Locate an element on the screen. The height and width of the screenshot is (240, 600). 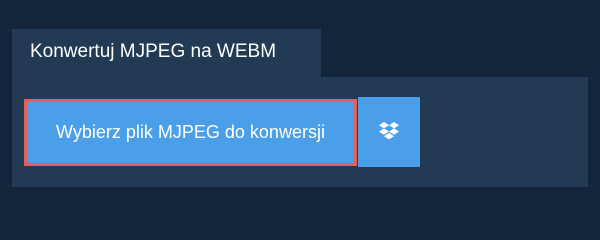
dropbox-button is located at coordinates (389, 132).